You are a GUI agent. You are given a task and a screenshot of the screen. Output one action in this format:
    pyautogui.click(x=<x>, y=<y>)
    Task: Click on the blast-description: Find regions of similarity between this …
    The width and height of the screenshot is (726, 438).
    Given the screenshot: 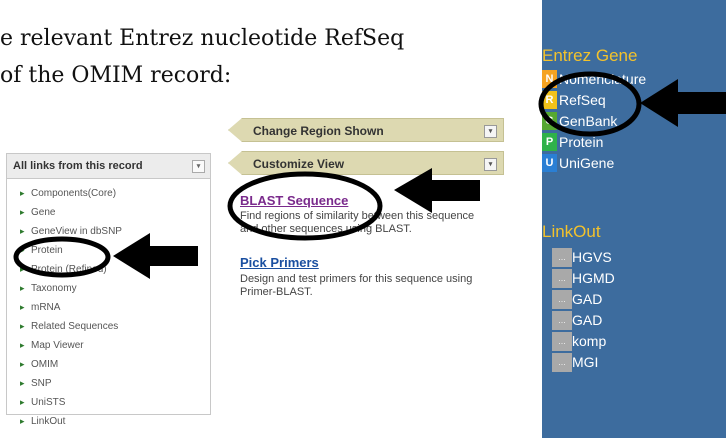 What is the action you would take?
    pyautogui.click(x=357, y=222)
    